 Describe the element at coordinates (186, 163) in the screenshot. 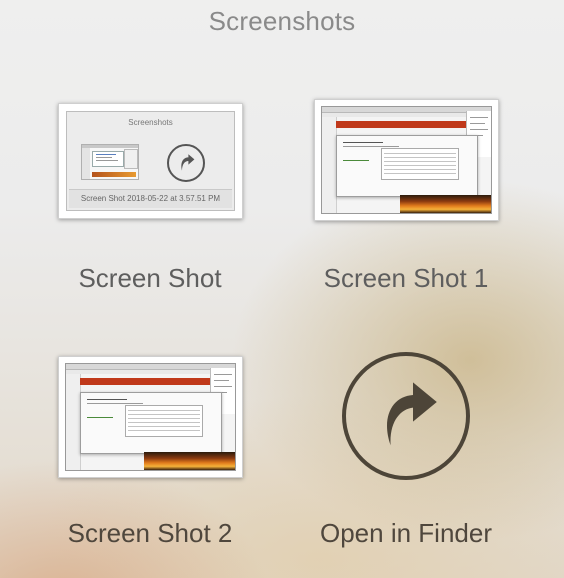

I see `thumbnail-share-icon` at that location.